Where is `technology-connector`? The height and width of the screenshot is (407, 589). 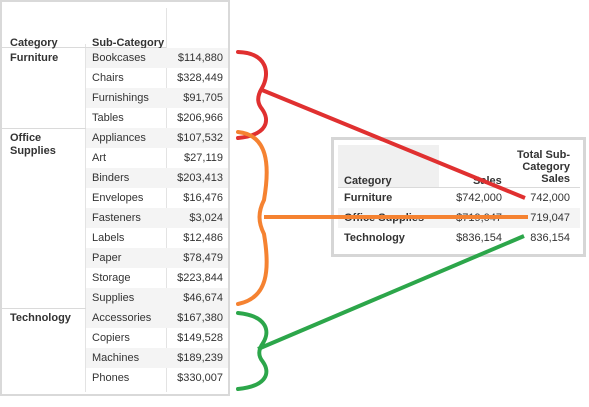 technology-connector is located at coordinates (391, 292).